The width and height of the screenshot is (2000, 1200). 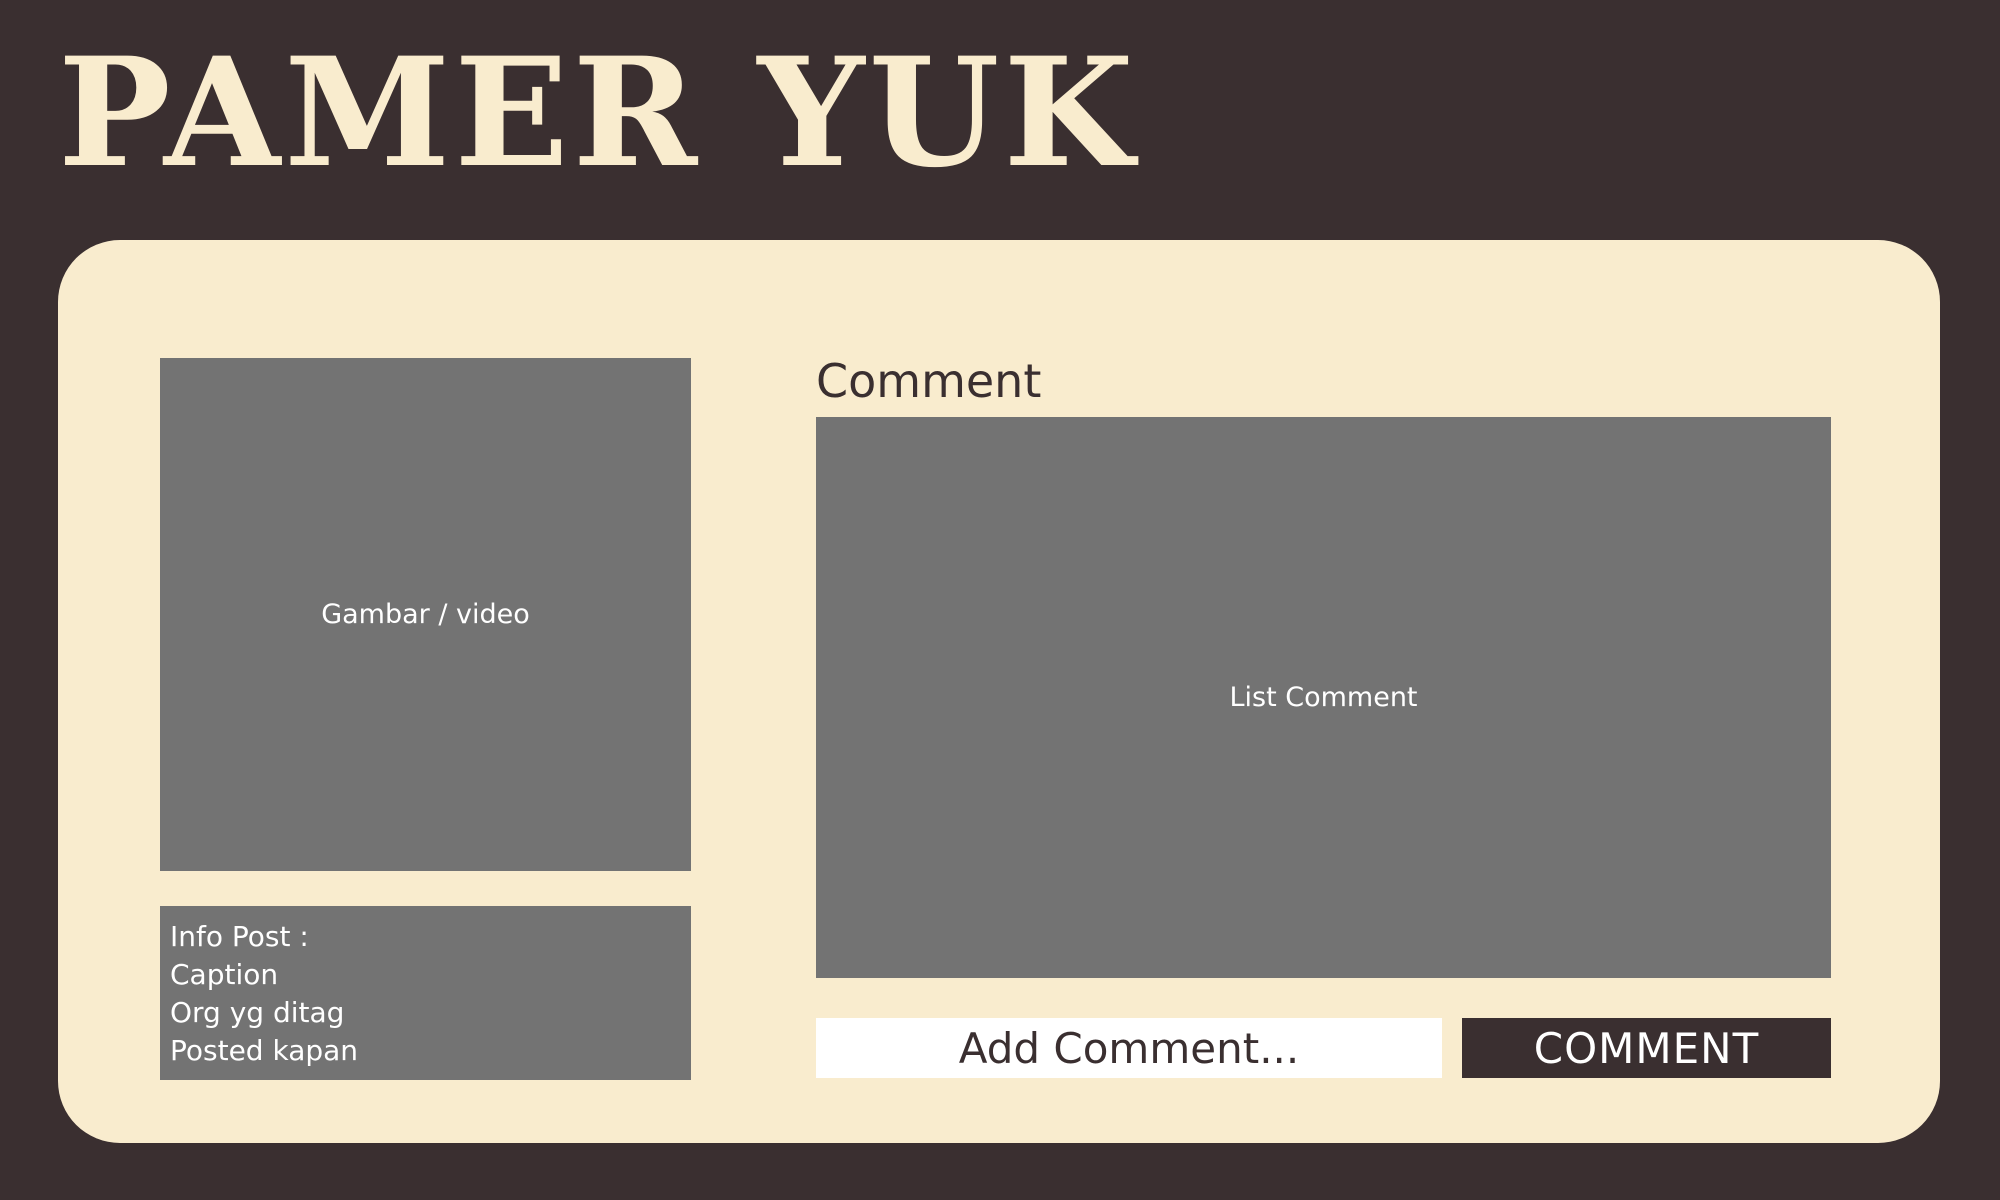 What do you see at coordinates (257, 1012) in the screenshot?
I see `post-tagged-users: Org yg ditag` at bounding box center [257, 1012].